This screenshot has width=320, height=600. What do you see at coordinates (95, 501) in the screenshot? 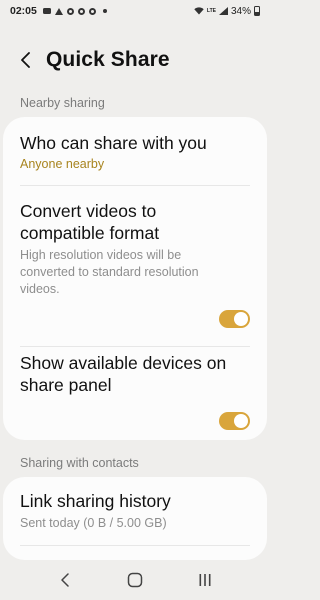
I see `link-sharing-history-title: Link sharing history` at bounding box center [95, 501].